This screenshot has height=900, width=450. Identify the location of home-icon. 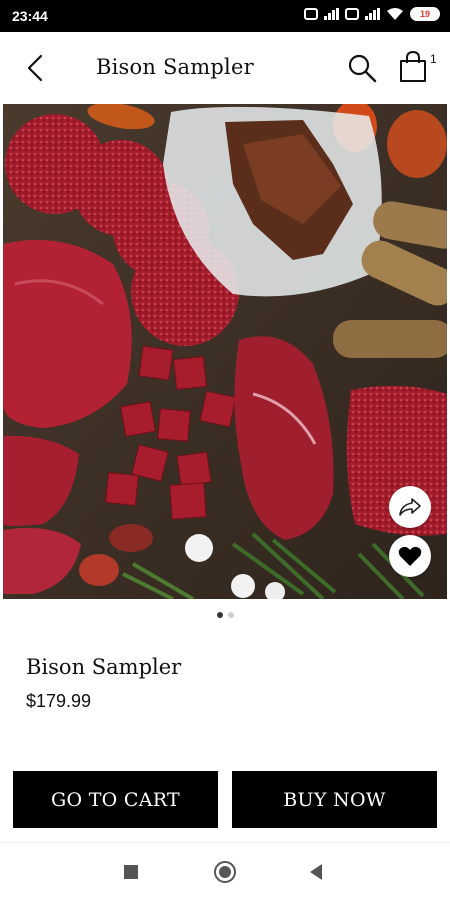
(225, 872).